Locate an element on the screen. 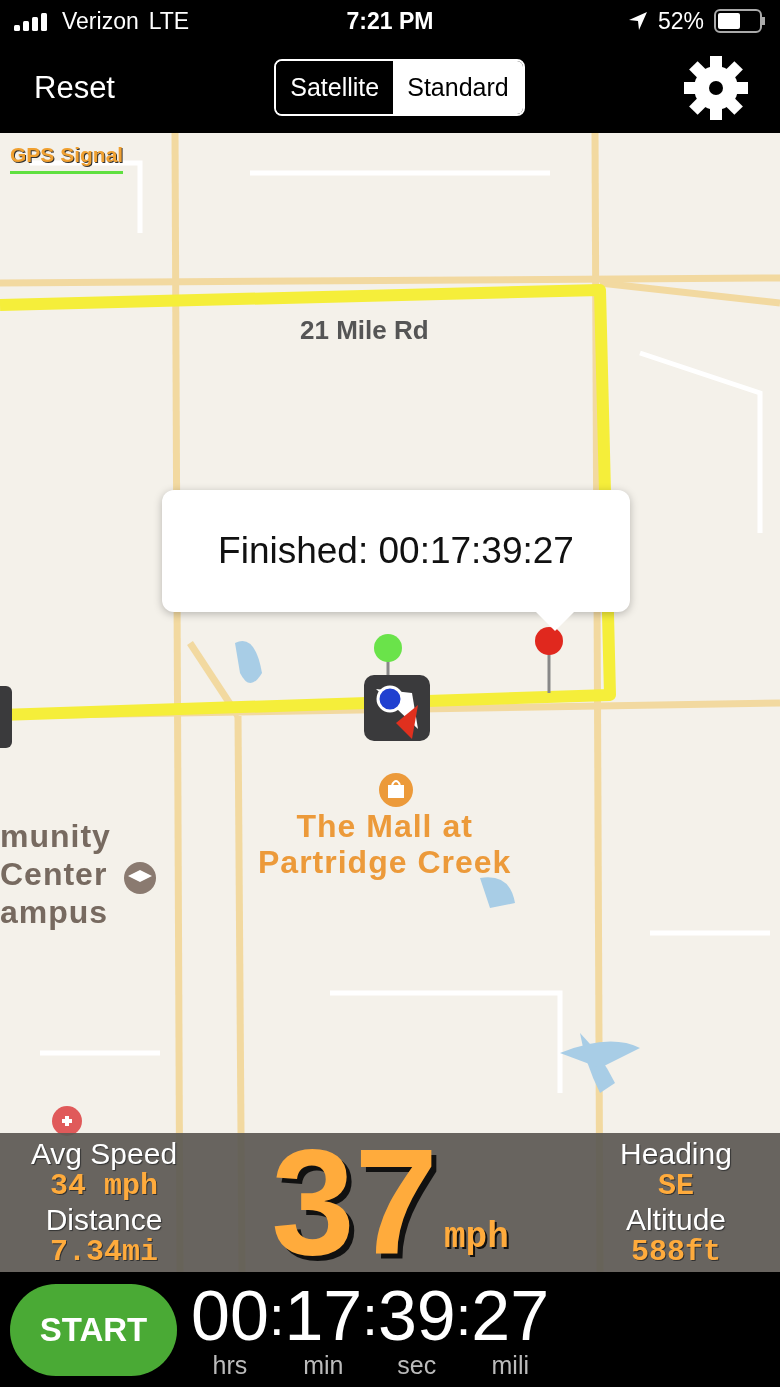  map-control-tab is located at coordinates (6, 717).